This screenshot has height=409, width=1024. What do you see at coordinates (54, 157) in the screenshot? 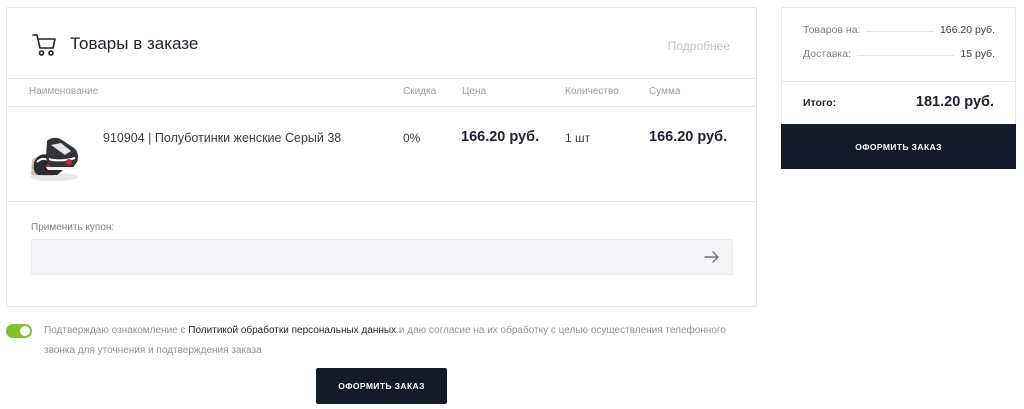
I see `product-thumbnail` at bounding box center [54, 157].